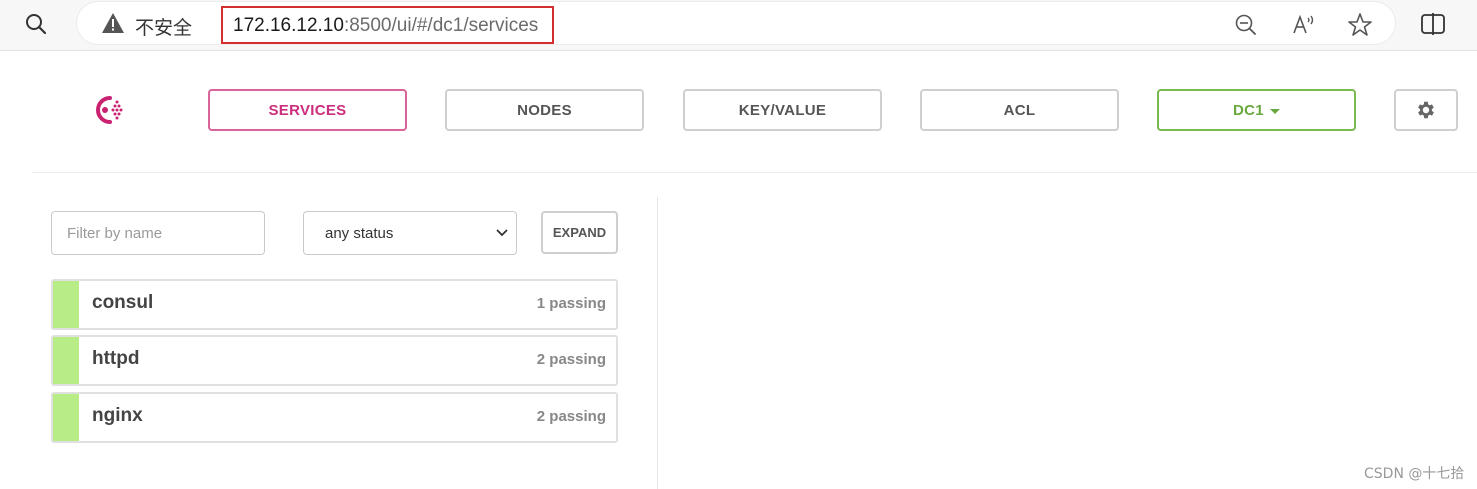  I want to click on gear-icon, so click(1426, 110).